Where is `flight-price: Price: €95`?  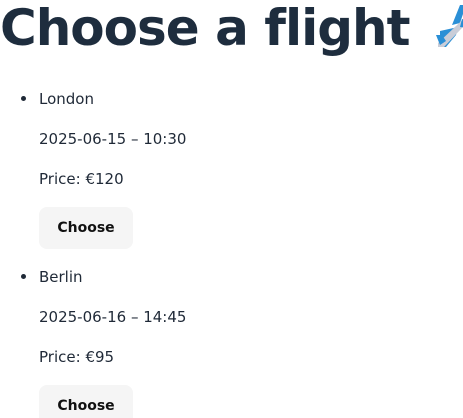 flight-price: Price: €95 is located at coordinates (76, 357).